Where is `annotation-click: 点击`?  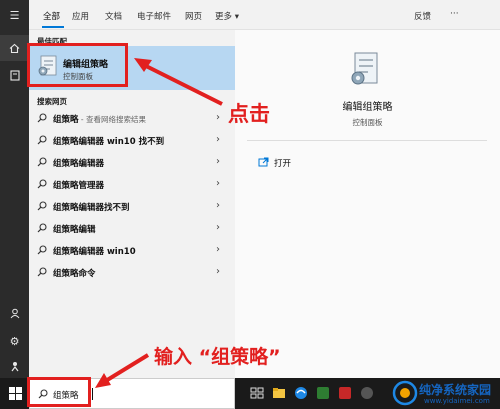
annotation-click: 点击 is located at coordinates (249, 114).